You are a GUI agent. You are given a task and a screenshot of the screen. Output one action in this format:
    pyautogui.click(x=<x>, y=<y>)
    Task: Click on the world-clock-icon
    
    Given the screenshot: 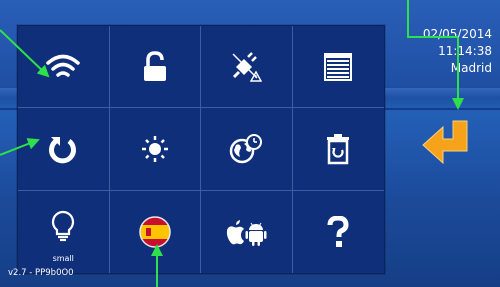 What is the action you would take?
    pyautogui.click(x=246, y=148)
    